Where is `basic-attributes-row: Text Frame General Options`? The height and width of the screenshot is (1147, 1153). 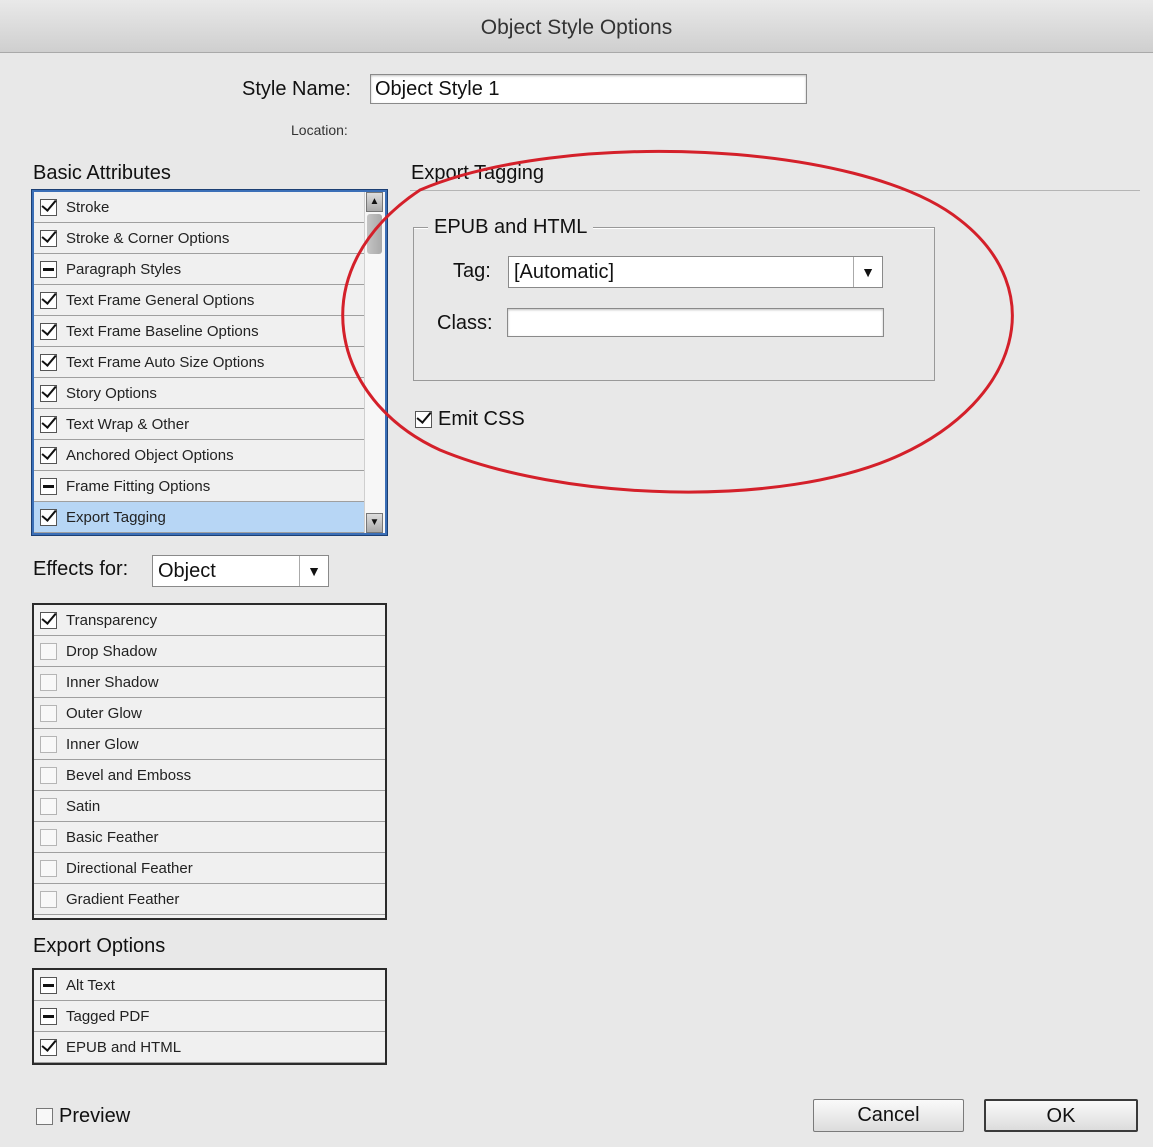
basic-attributes-row: Text Frame General Options is located at coordinates (199, 300).